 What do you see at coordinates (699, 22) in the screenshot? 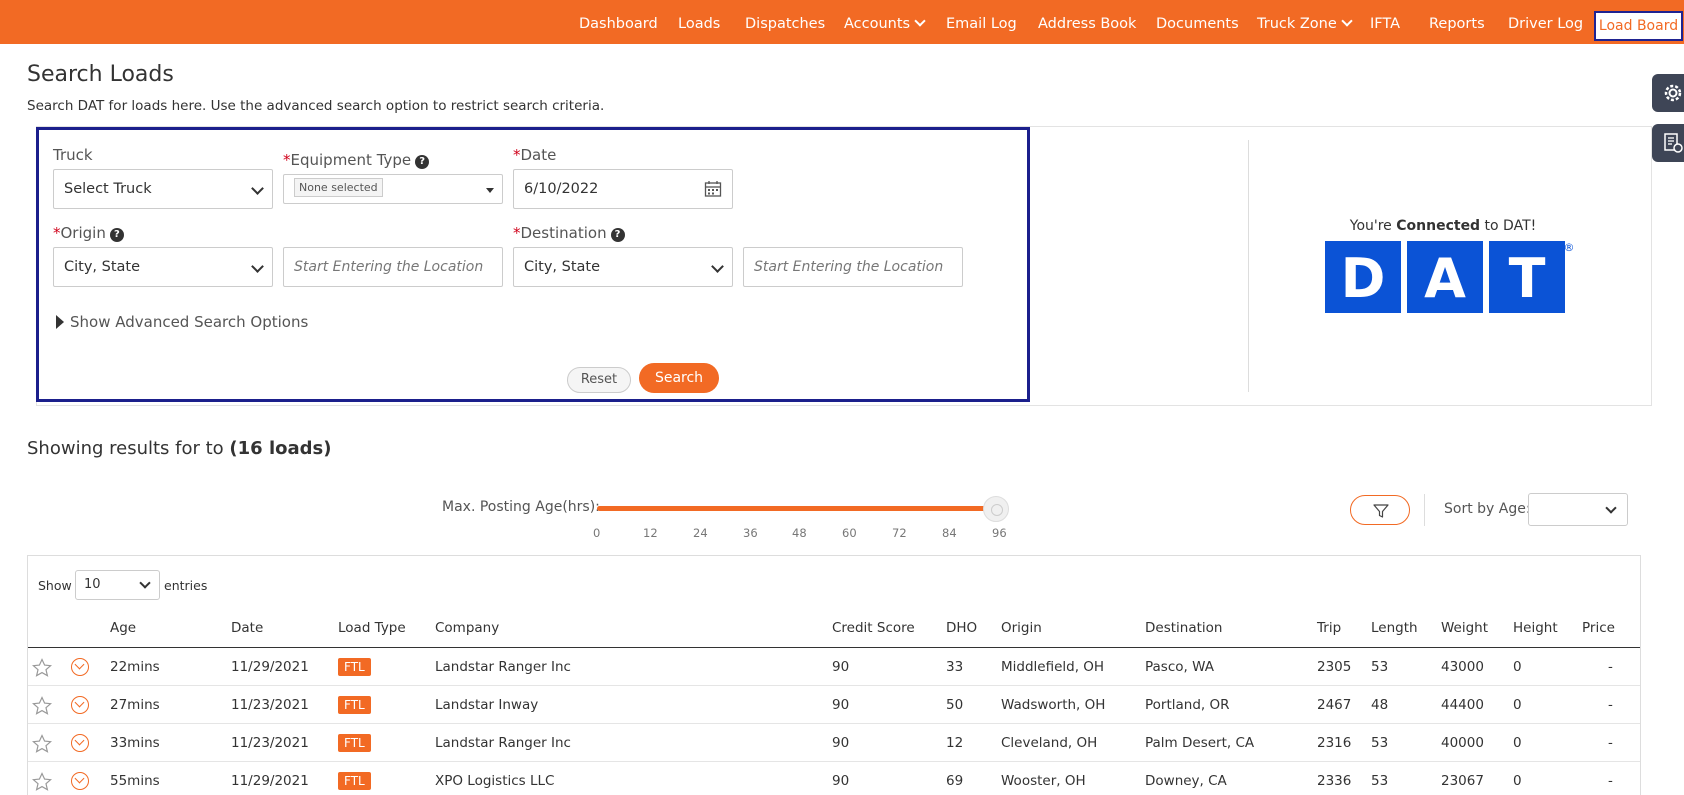
I see `nav-loads: Loads` at bounding box center [699, 22].